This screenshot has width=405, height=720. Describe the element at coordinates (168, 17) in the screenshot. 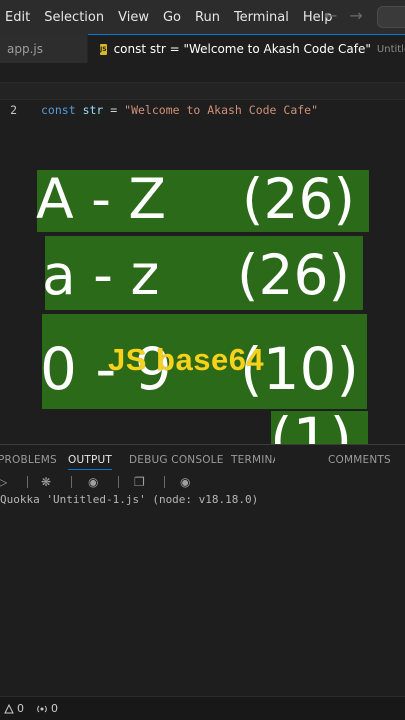

I see `menu-go: Go` at that location.